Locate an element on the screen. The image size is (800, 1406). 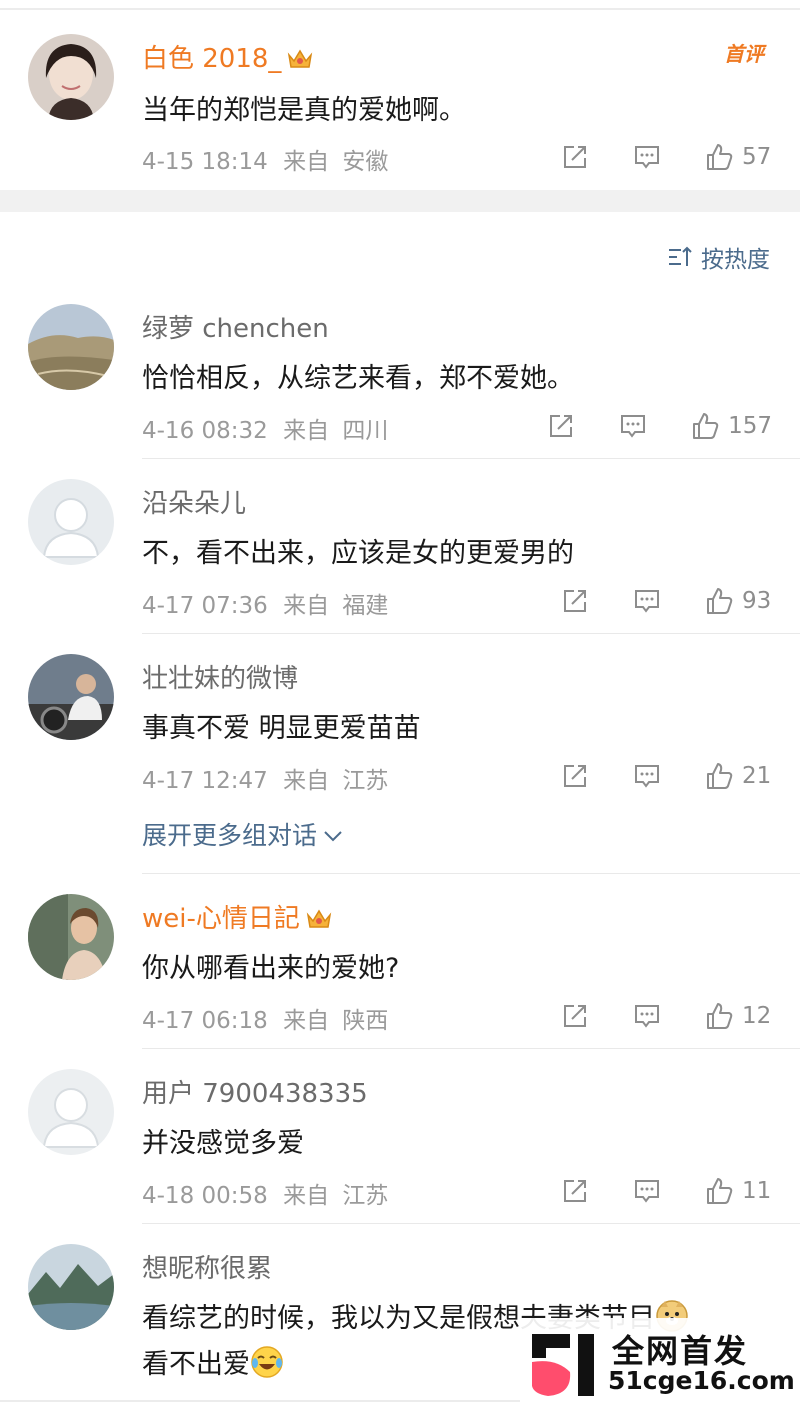
comment-text: 恰恰相反，从综艺来看，郑不爱她。 is located at coordinates (358, 378).